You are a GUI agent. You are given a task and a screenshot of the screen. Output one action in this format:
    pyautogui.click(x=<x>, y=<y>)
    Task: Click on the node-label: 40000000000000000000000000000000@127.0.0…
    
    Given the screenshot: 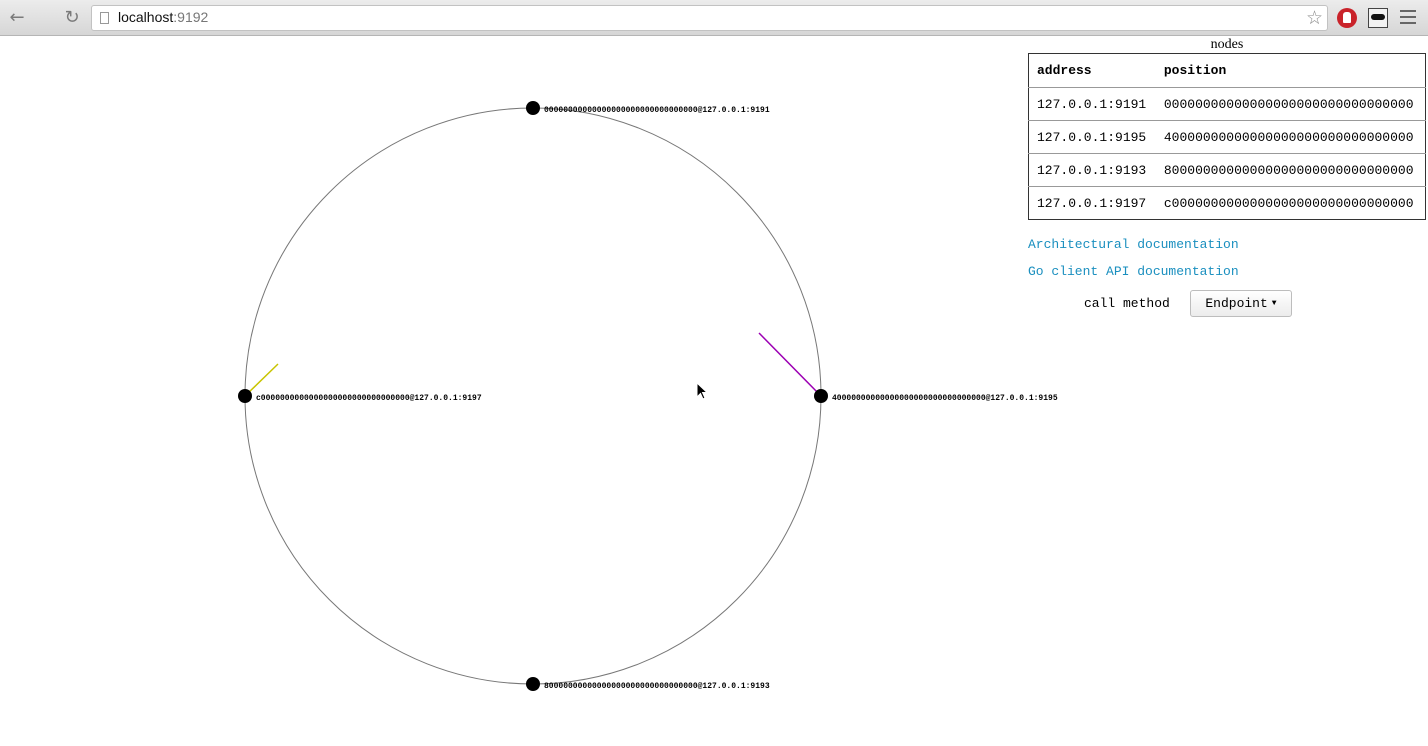 What is the action you would take?
    pyautogui.click(x=945, y=398)
    